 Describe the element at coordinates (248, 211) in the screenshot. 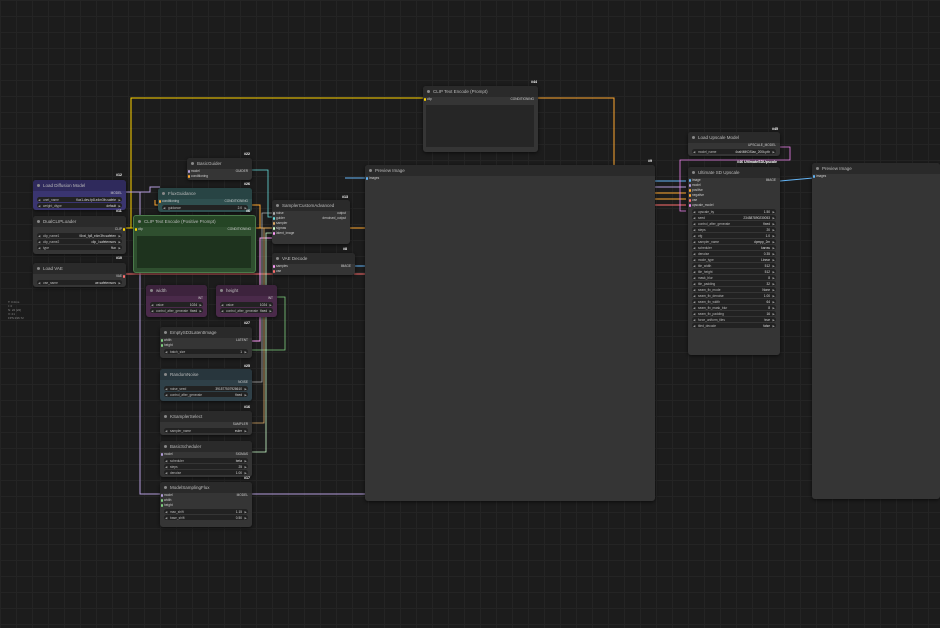

I see `node-id-badge: #6` at that location.